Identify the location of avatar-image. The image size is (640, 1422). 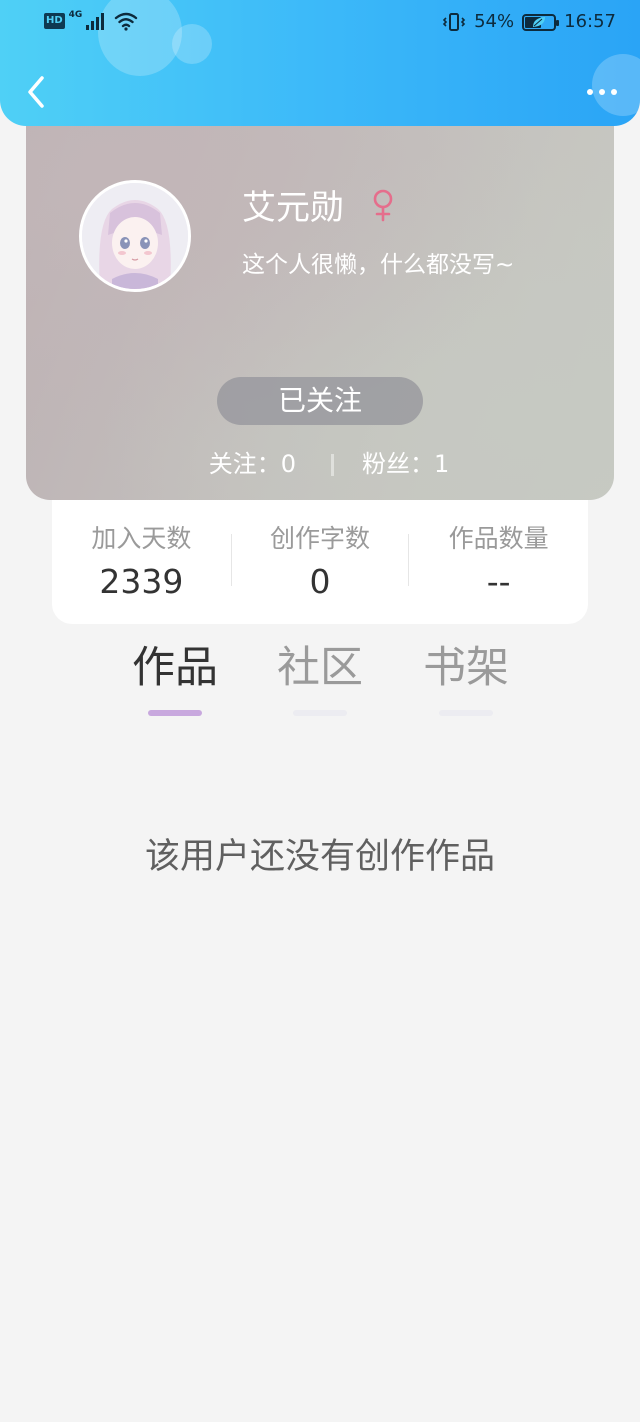
(135, 236).